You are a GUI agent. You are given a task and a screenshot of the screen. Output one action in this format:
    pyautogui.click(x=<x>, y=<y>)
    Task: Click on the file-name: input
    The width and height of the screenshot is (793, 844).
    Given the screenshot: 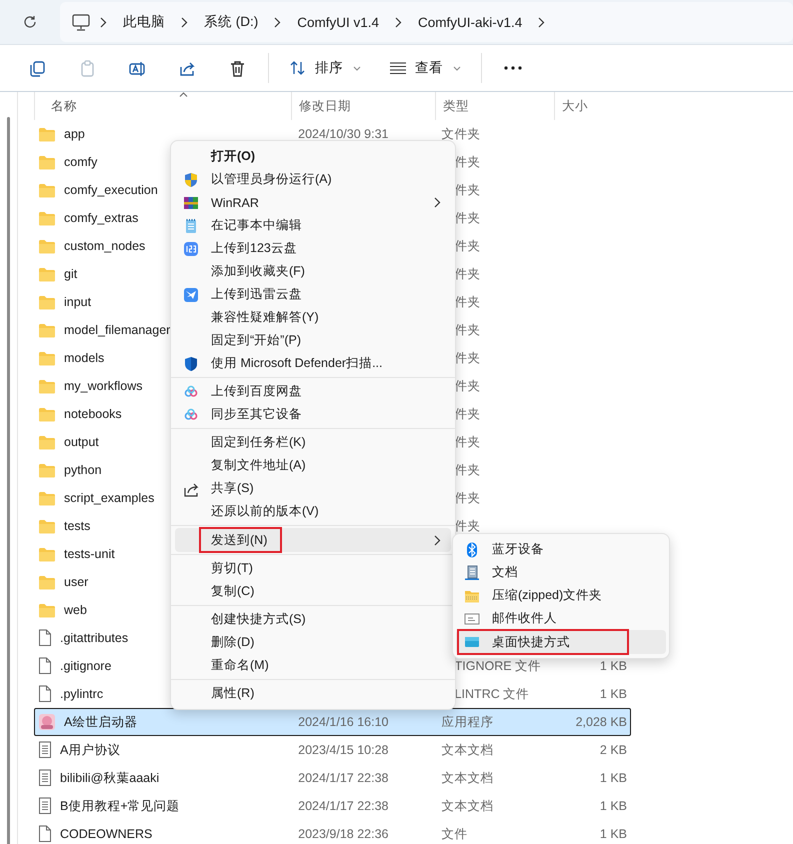 What is the action you would take?
    pyautogui.click(x=78, y=302)
    